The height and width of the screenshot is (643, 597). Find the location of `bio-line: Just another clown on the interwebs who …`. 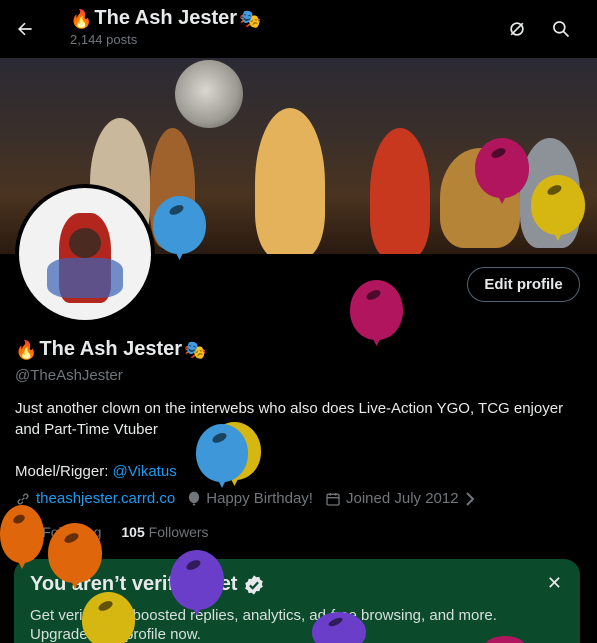

bio-line: Just another clown on the interwebs who … is located at coordinates (289, 419).